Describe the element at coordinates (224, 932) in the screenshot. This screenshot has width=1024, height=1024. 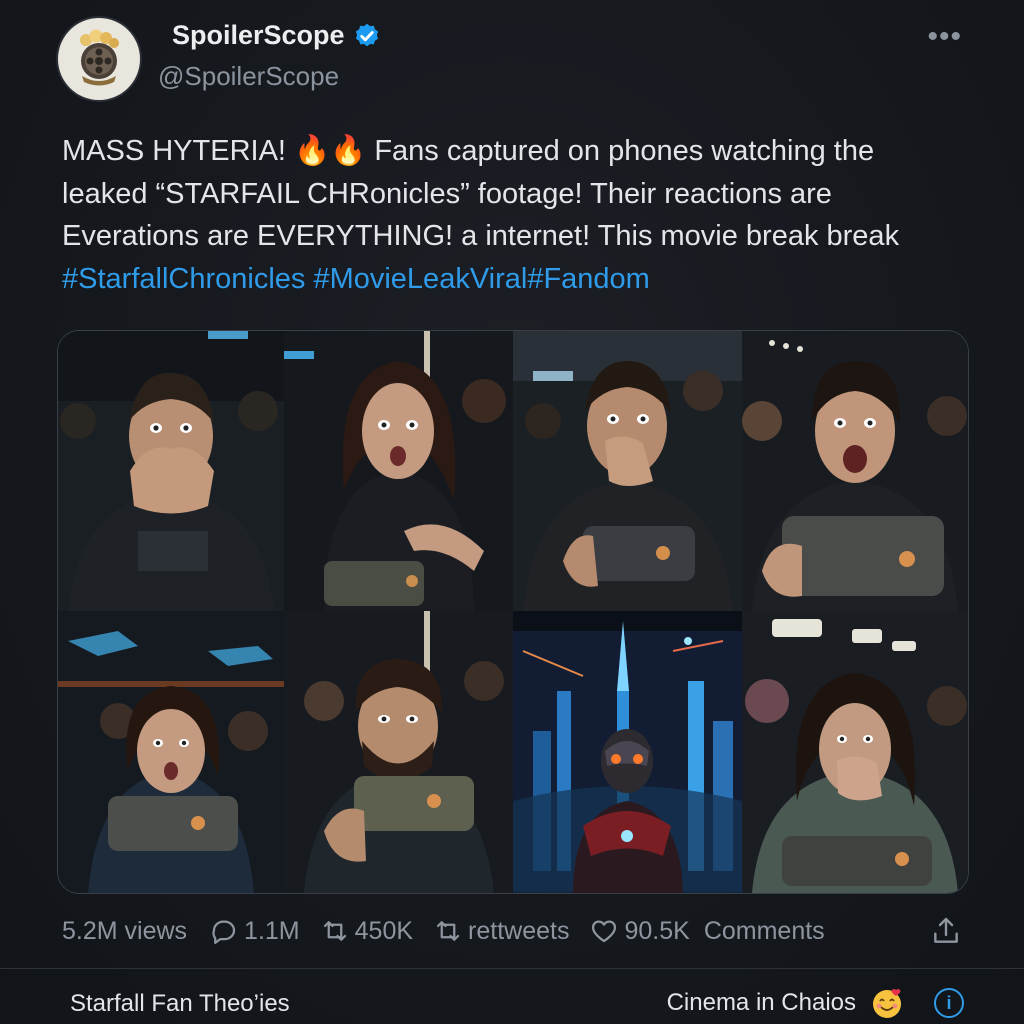
I see `reply-icon` at that location.